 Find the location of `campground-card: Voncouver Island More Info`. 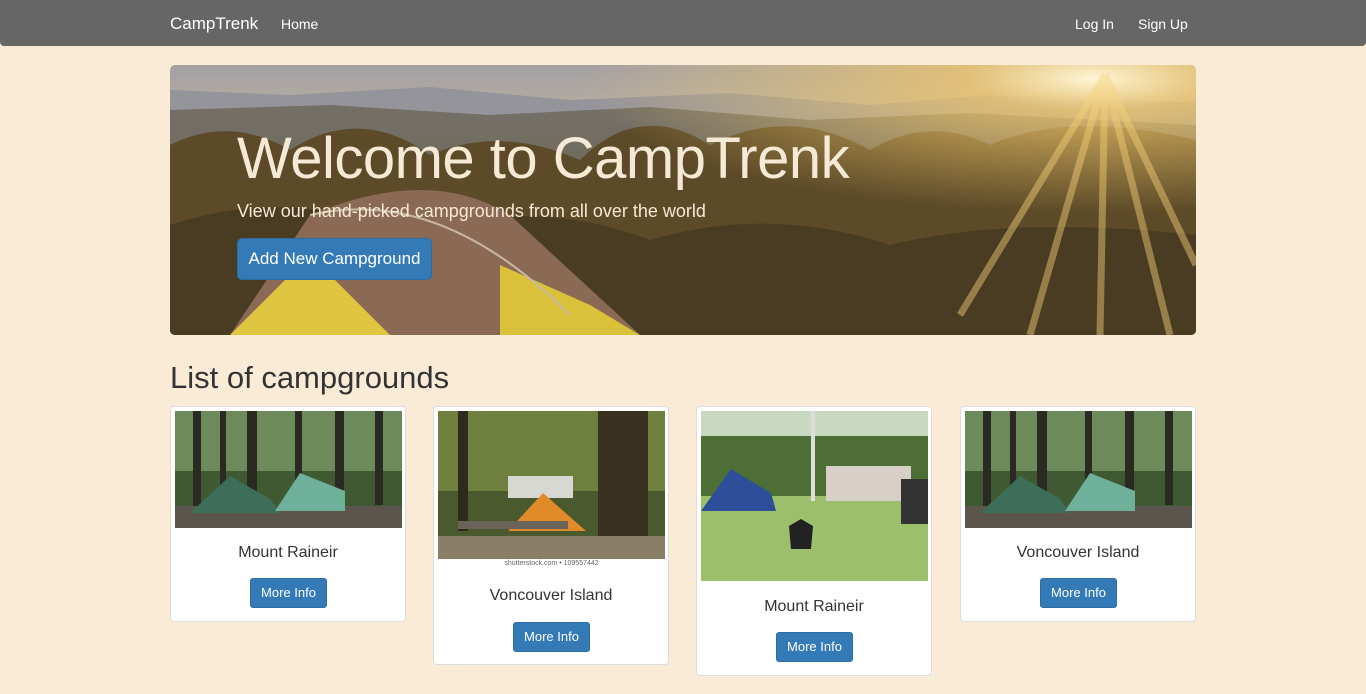

campground-card: Voncouver Island More Info is located at coordinates (1078, 514).